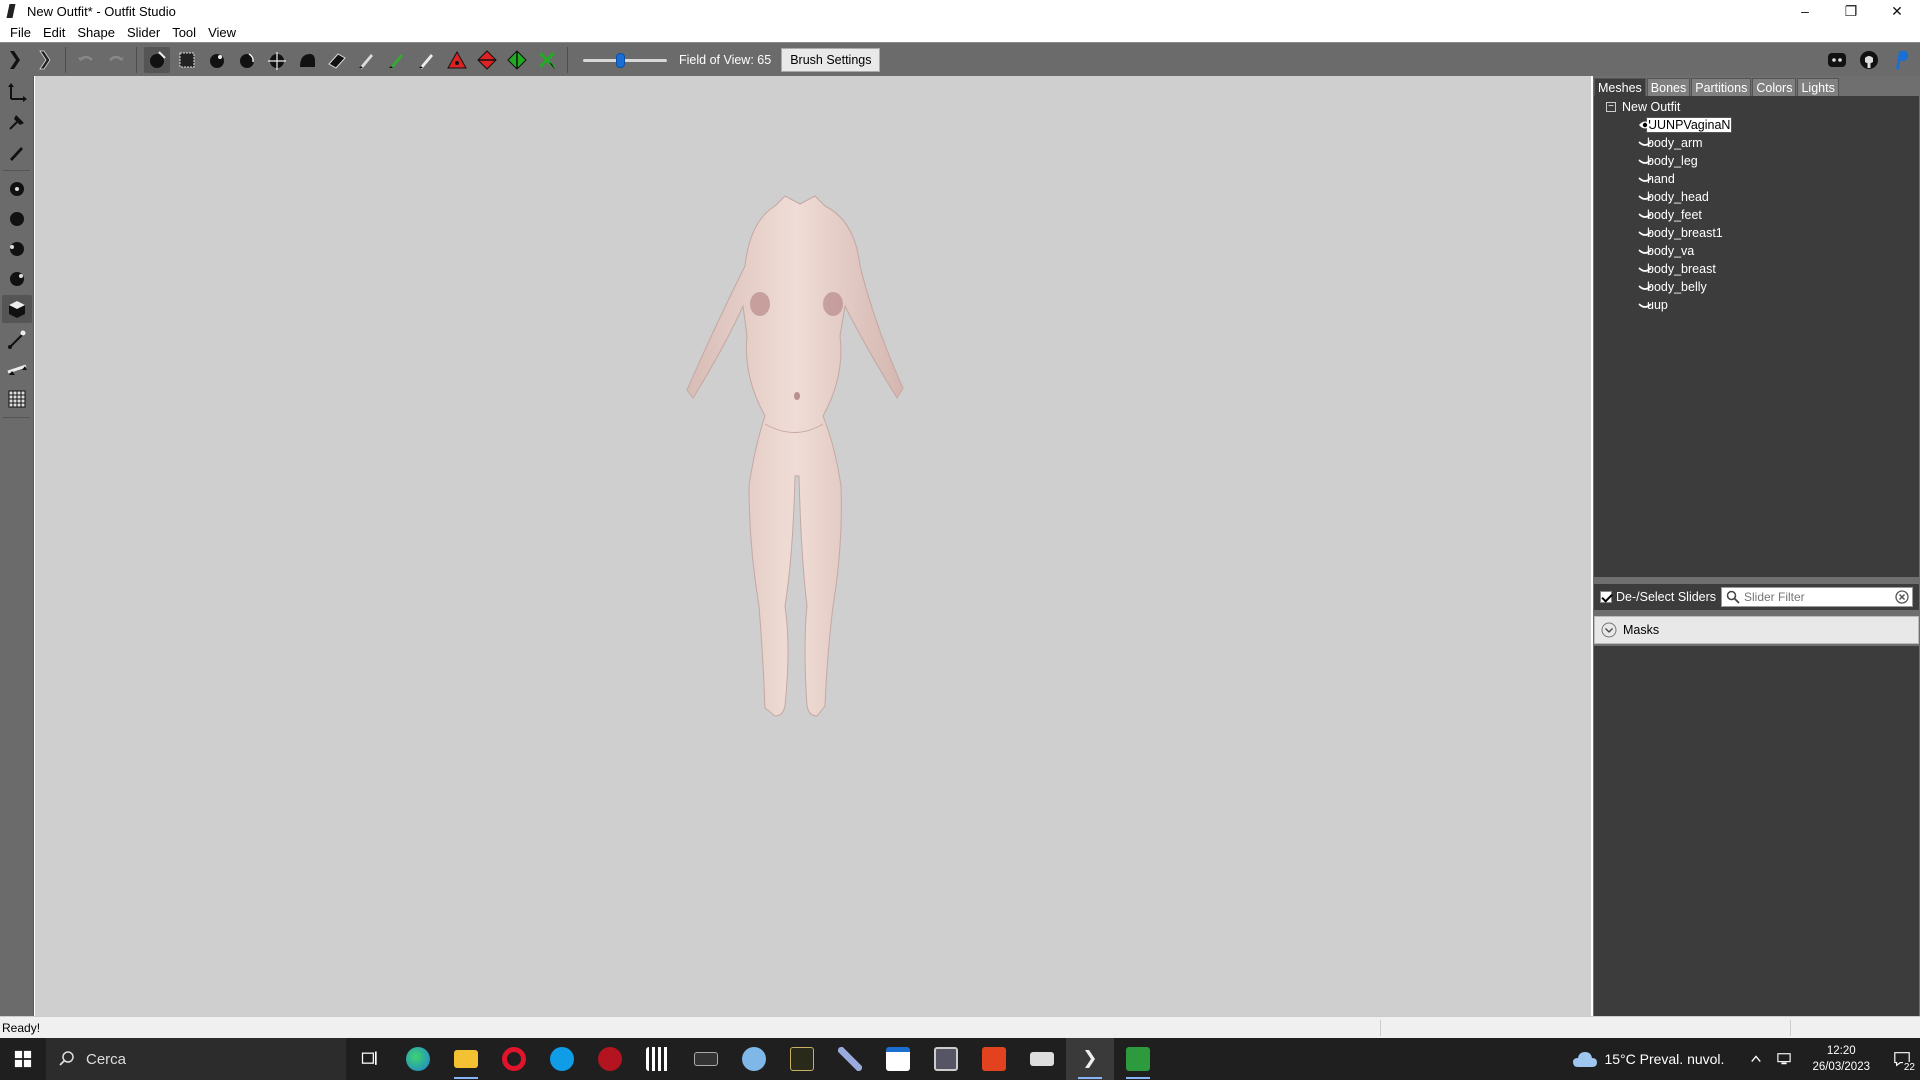 Image resolution: width=1920 pixels, height=1080 pixels. What do you see at coordinates (17, 309) in the screenshot?
I see `shaded-view-icon` at bounding box center [17, 309].